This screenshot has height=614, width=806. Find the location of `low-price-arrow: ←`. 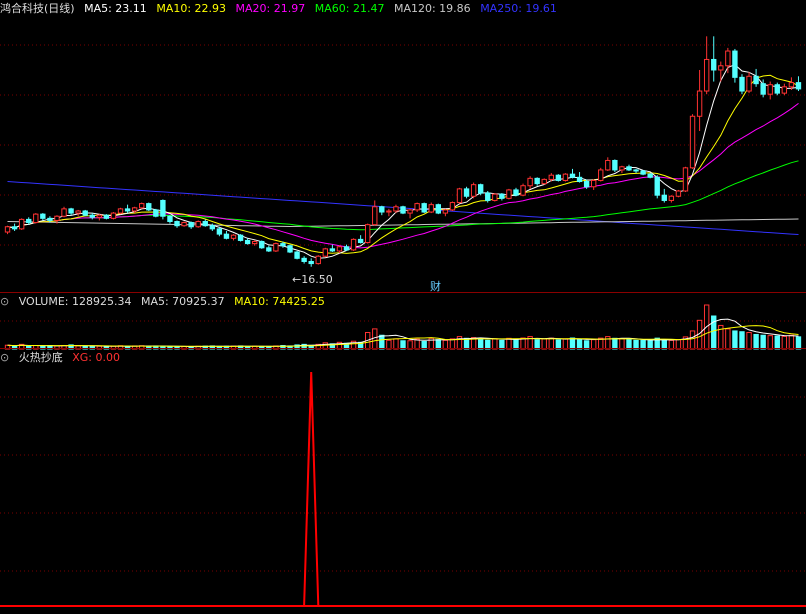

low-price-arrow: ← is located at coordinates (297, 279).